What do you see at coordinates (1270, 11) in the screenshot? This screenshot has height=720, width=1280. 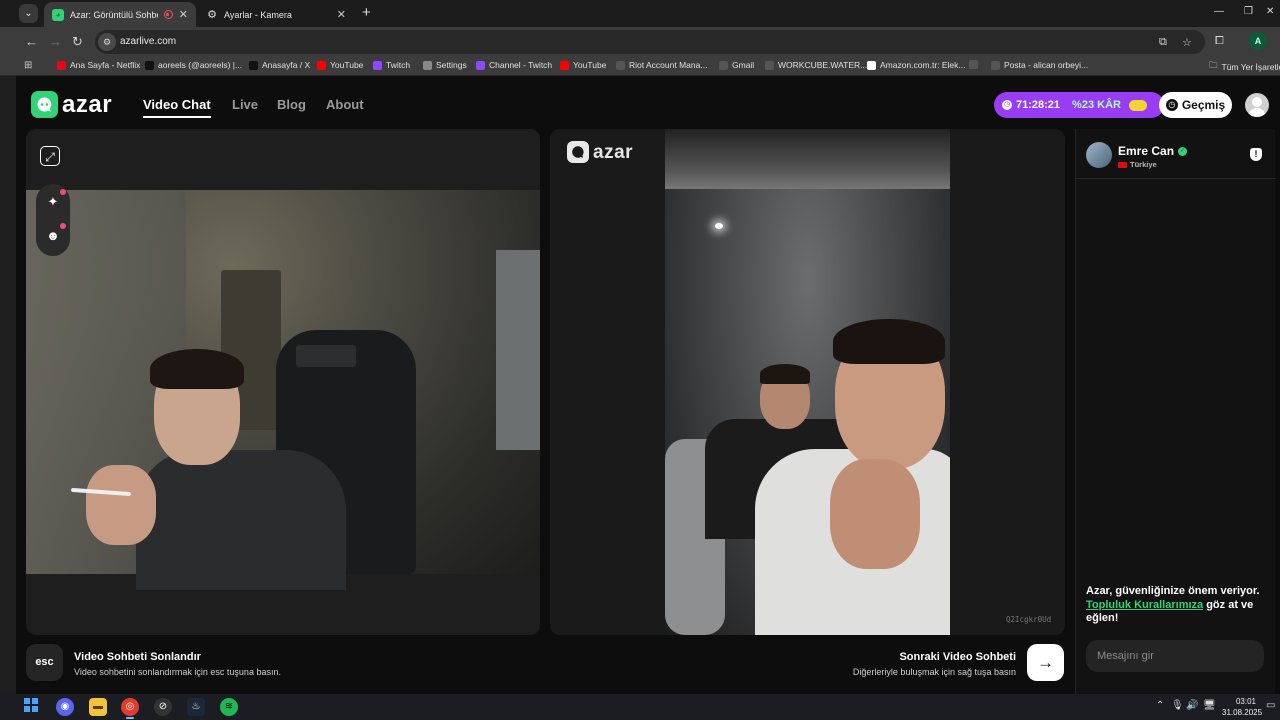 I see `close-window-icon: ✕` at bounding box center [1270, 11].